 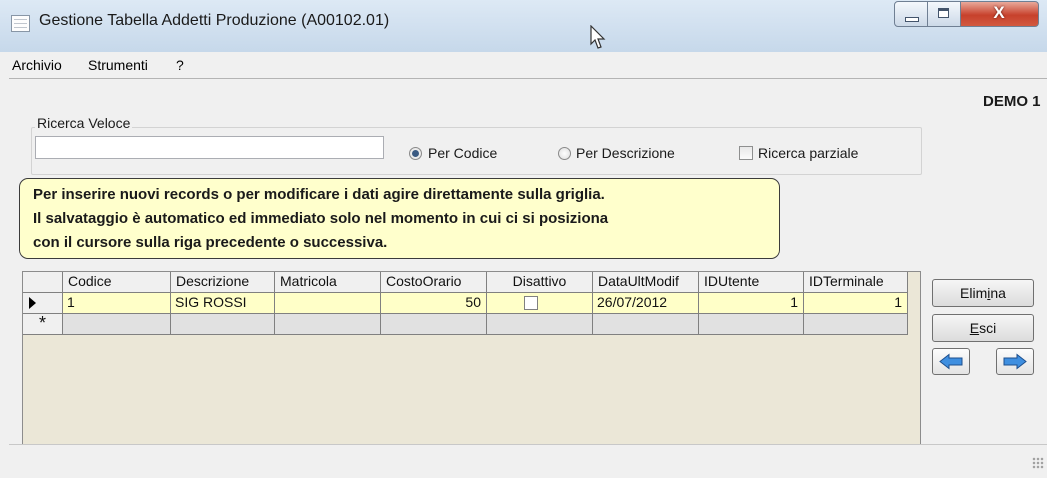 I want to click on quick-search-label: Ricerca Veloce, so click(x=84, y=123).